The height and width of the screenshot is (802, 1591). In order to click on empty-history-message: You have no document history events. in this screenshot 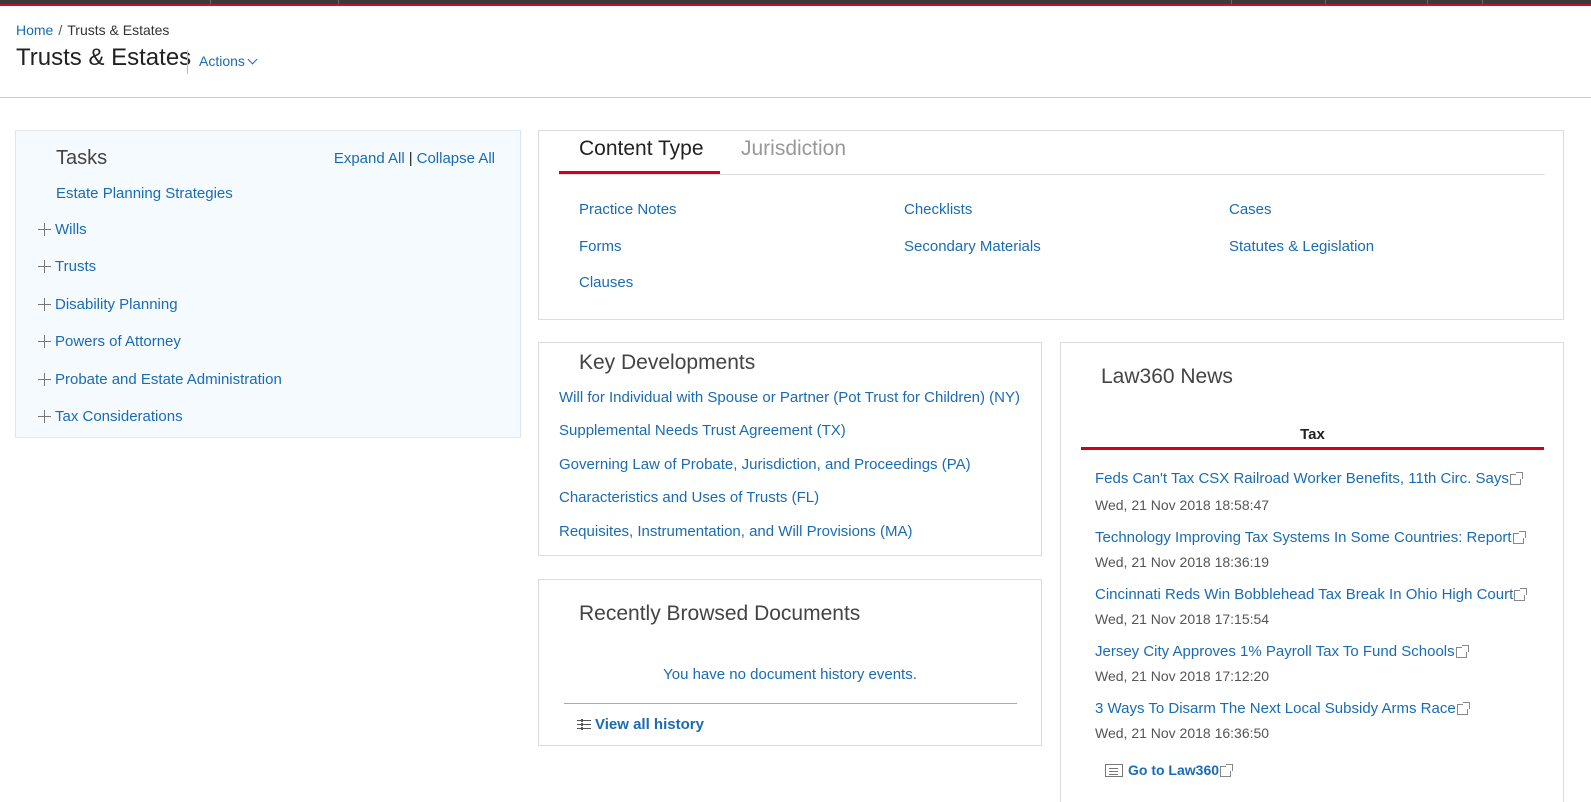, I will do `click(790, 674)`.